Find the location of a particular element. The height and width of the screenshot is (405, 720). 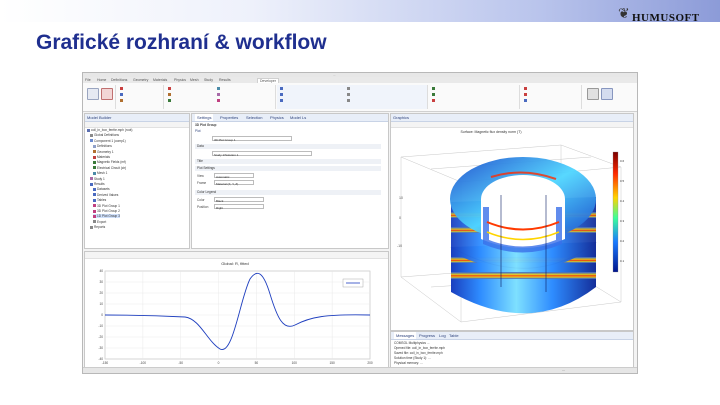

ribbon-group-methods is located at coordinates (352, 97).